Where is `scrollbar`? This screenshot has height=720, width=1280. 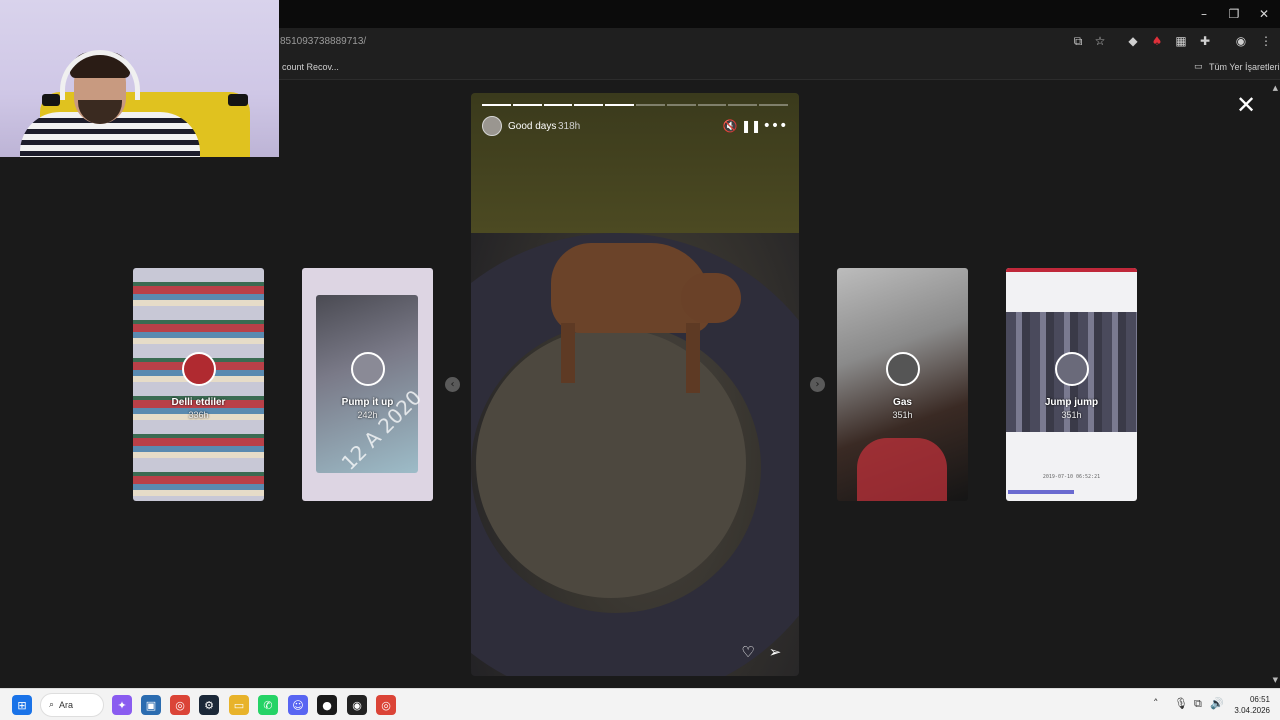
scrollbar is located at coordinates (1275, 384).